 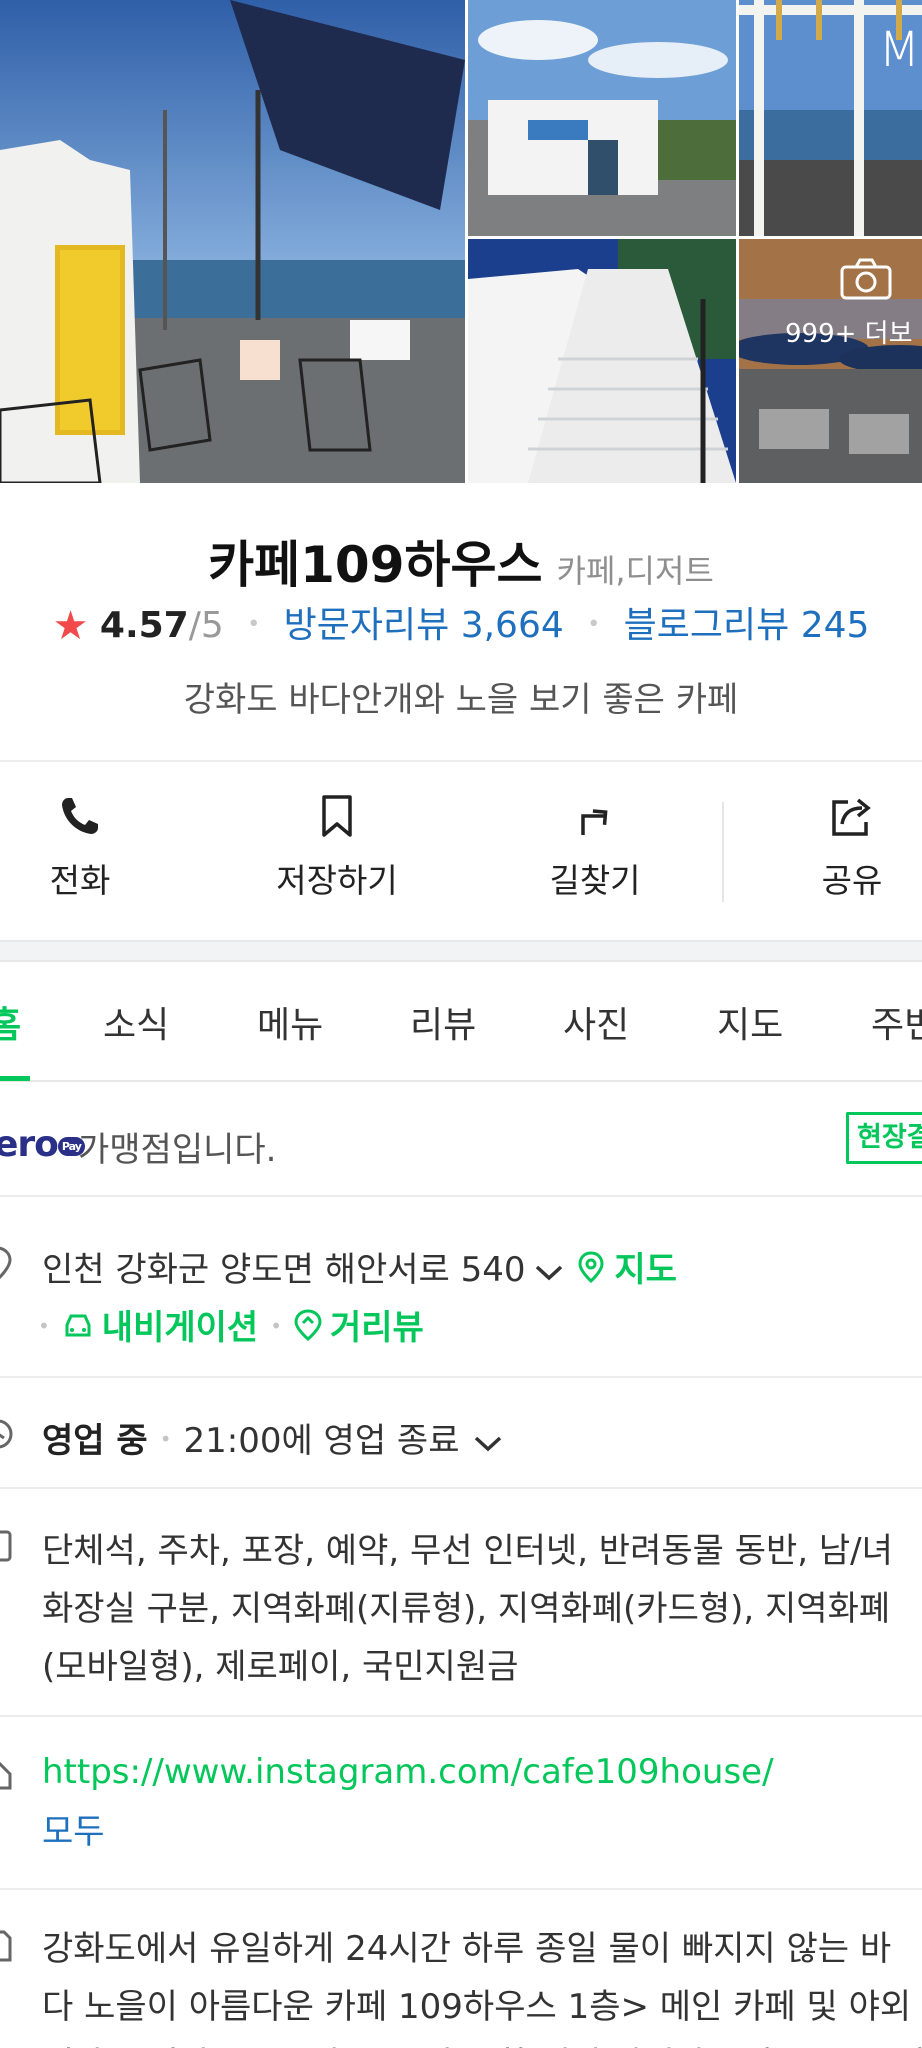 What do you see at coordinates (377, 1328) in the screenshot?
I see `streetview-link: 거리뷰` at bounding box center [377, 1328].